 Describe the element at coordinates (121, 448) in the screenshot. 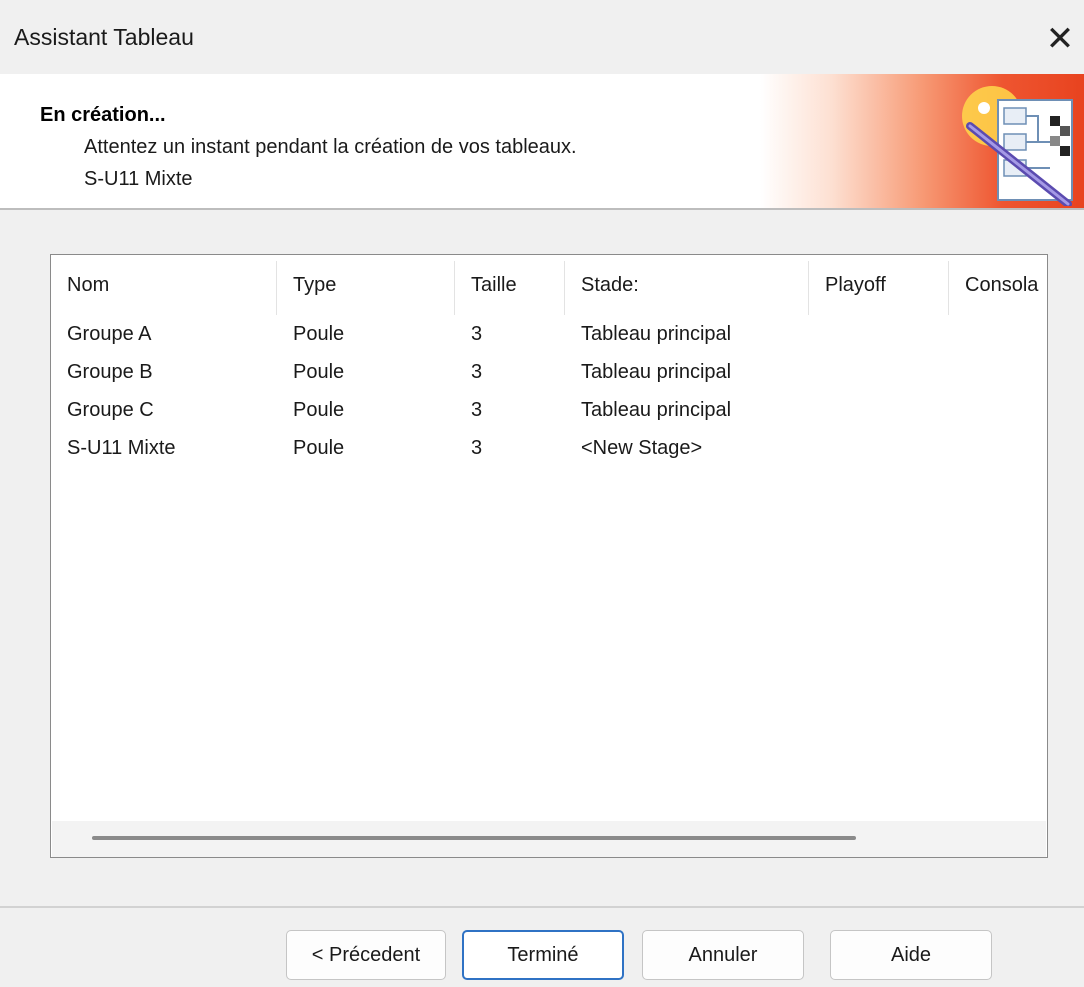

I see `cell-nom: S-U11 Mixte` at that location.